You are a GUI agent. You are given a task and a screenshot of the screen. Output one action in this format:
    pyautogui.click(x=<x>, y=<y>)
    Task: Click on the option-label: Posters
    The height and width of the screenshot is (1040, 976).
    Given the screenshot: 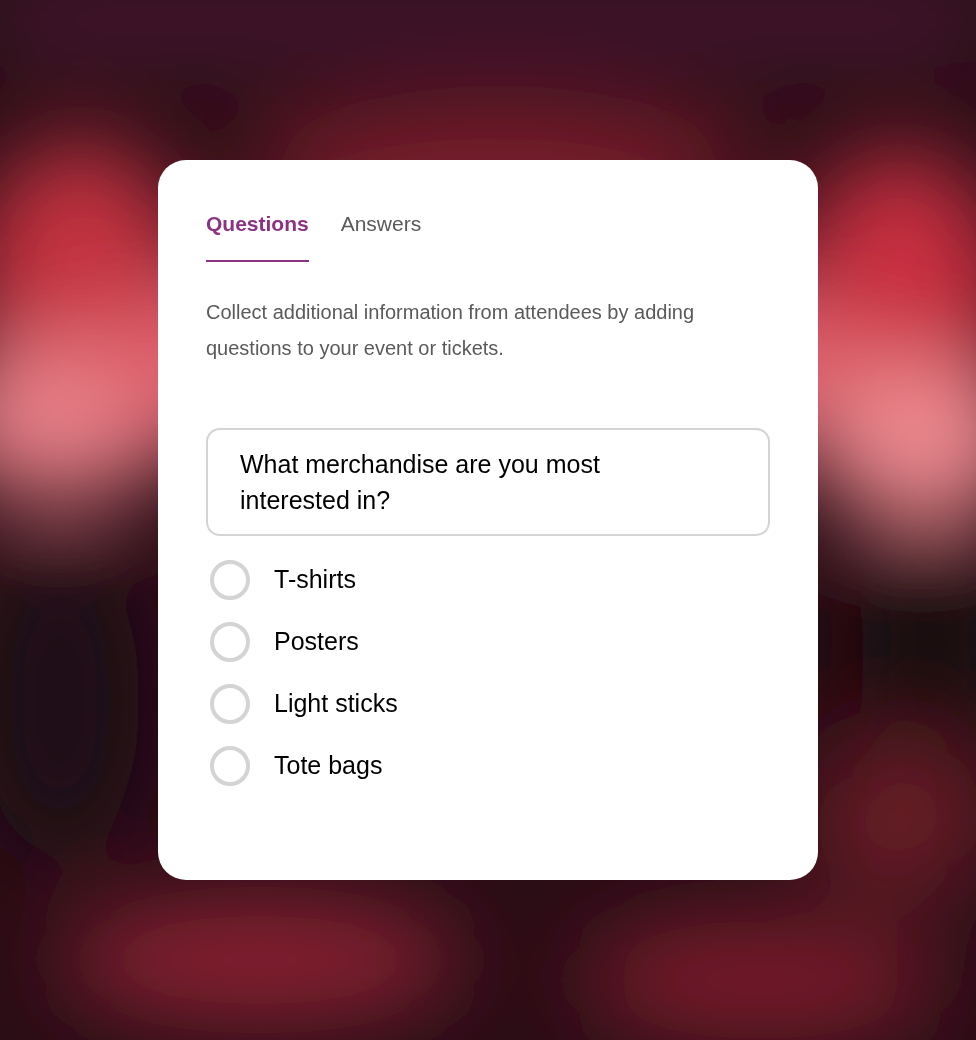 What is the action you would take?
    pyautogui.click(x=316, y=641)
    